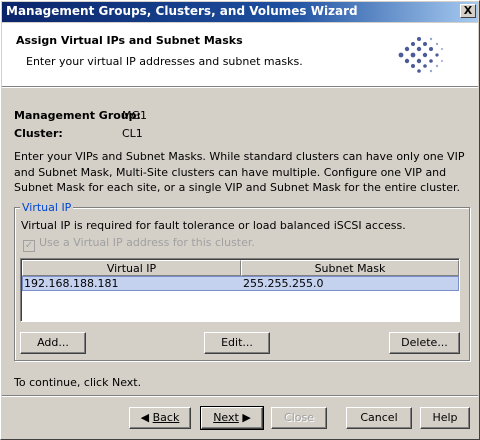 This screenshot has width=480, height=440. Describe the element at coordinates (226, 417) in the screenshot. I see `next-label: Next` at that location.